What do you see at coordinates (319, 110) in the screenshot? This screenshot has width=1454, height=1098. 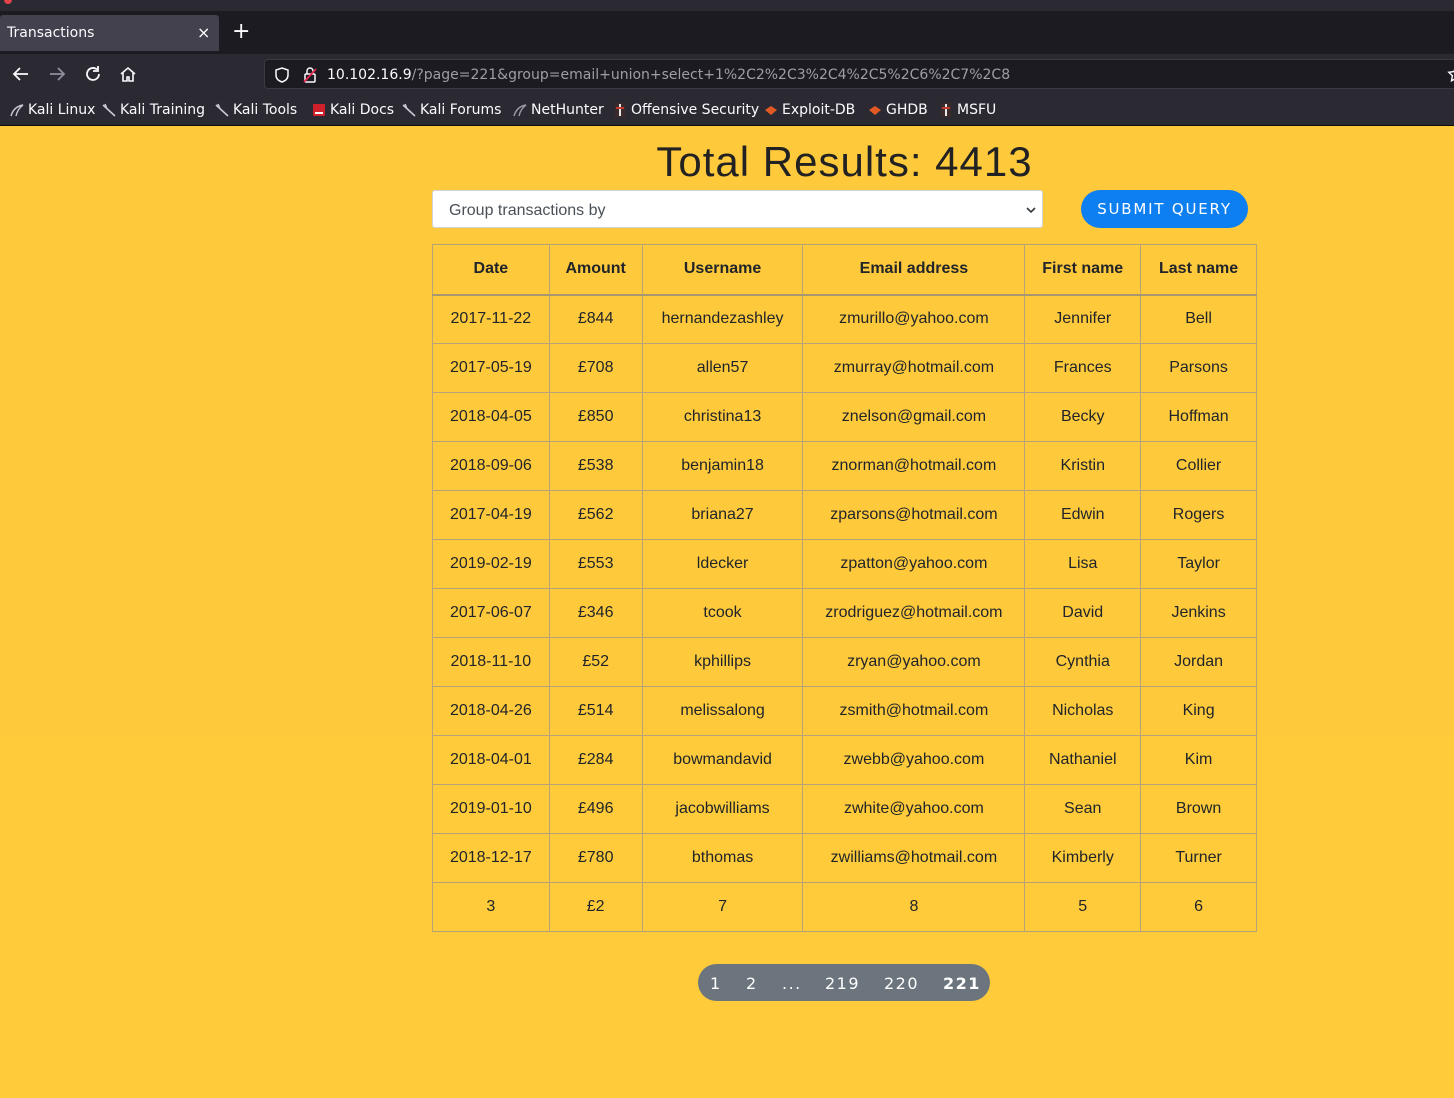 I see `kali-docs-icon` at bounding box center [319, 110].